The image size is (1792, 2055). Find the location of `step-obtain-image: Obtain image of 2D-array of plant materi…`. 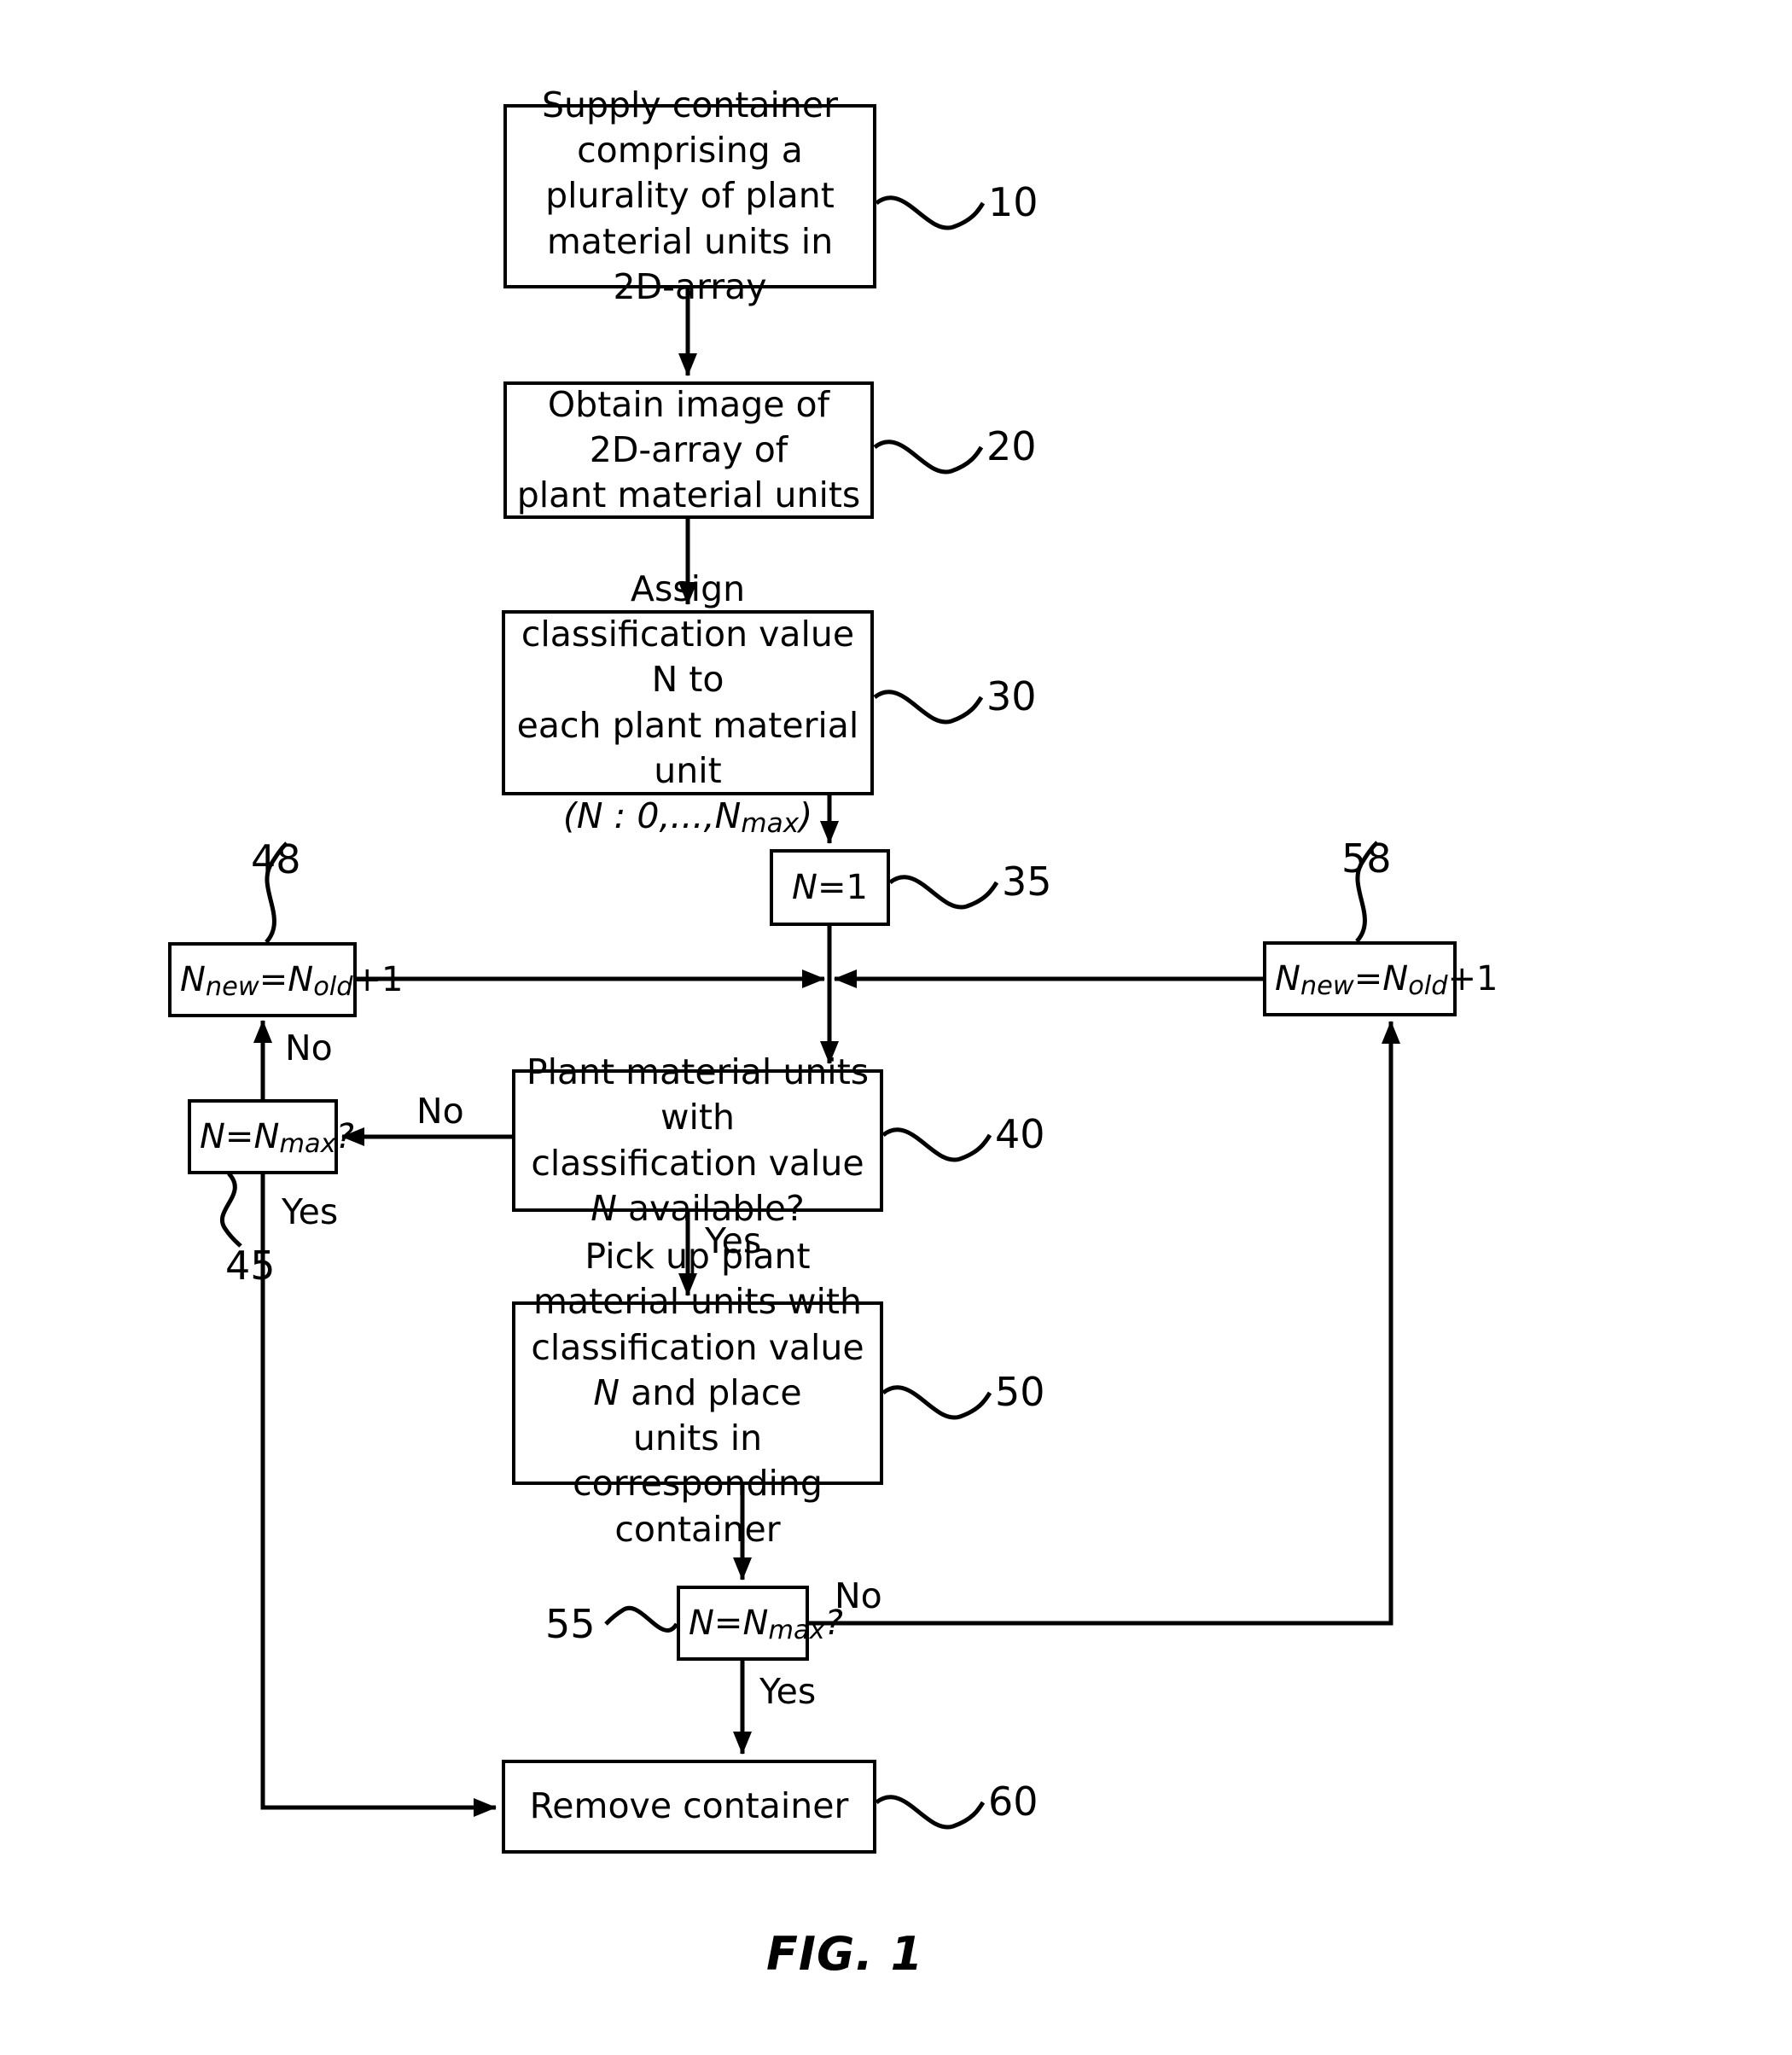

step-obtain-image: Obtain image of 2D-array of plant materi… is located at coordinates (688, 450).